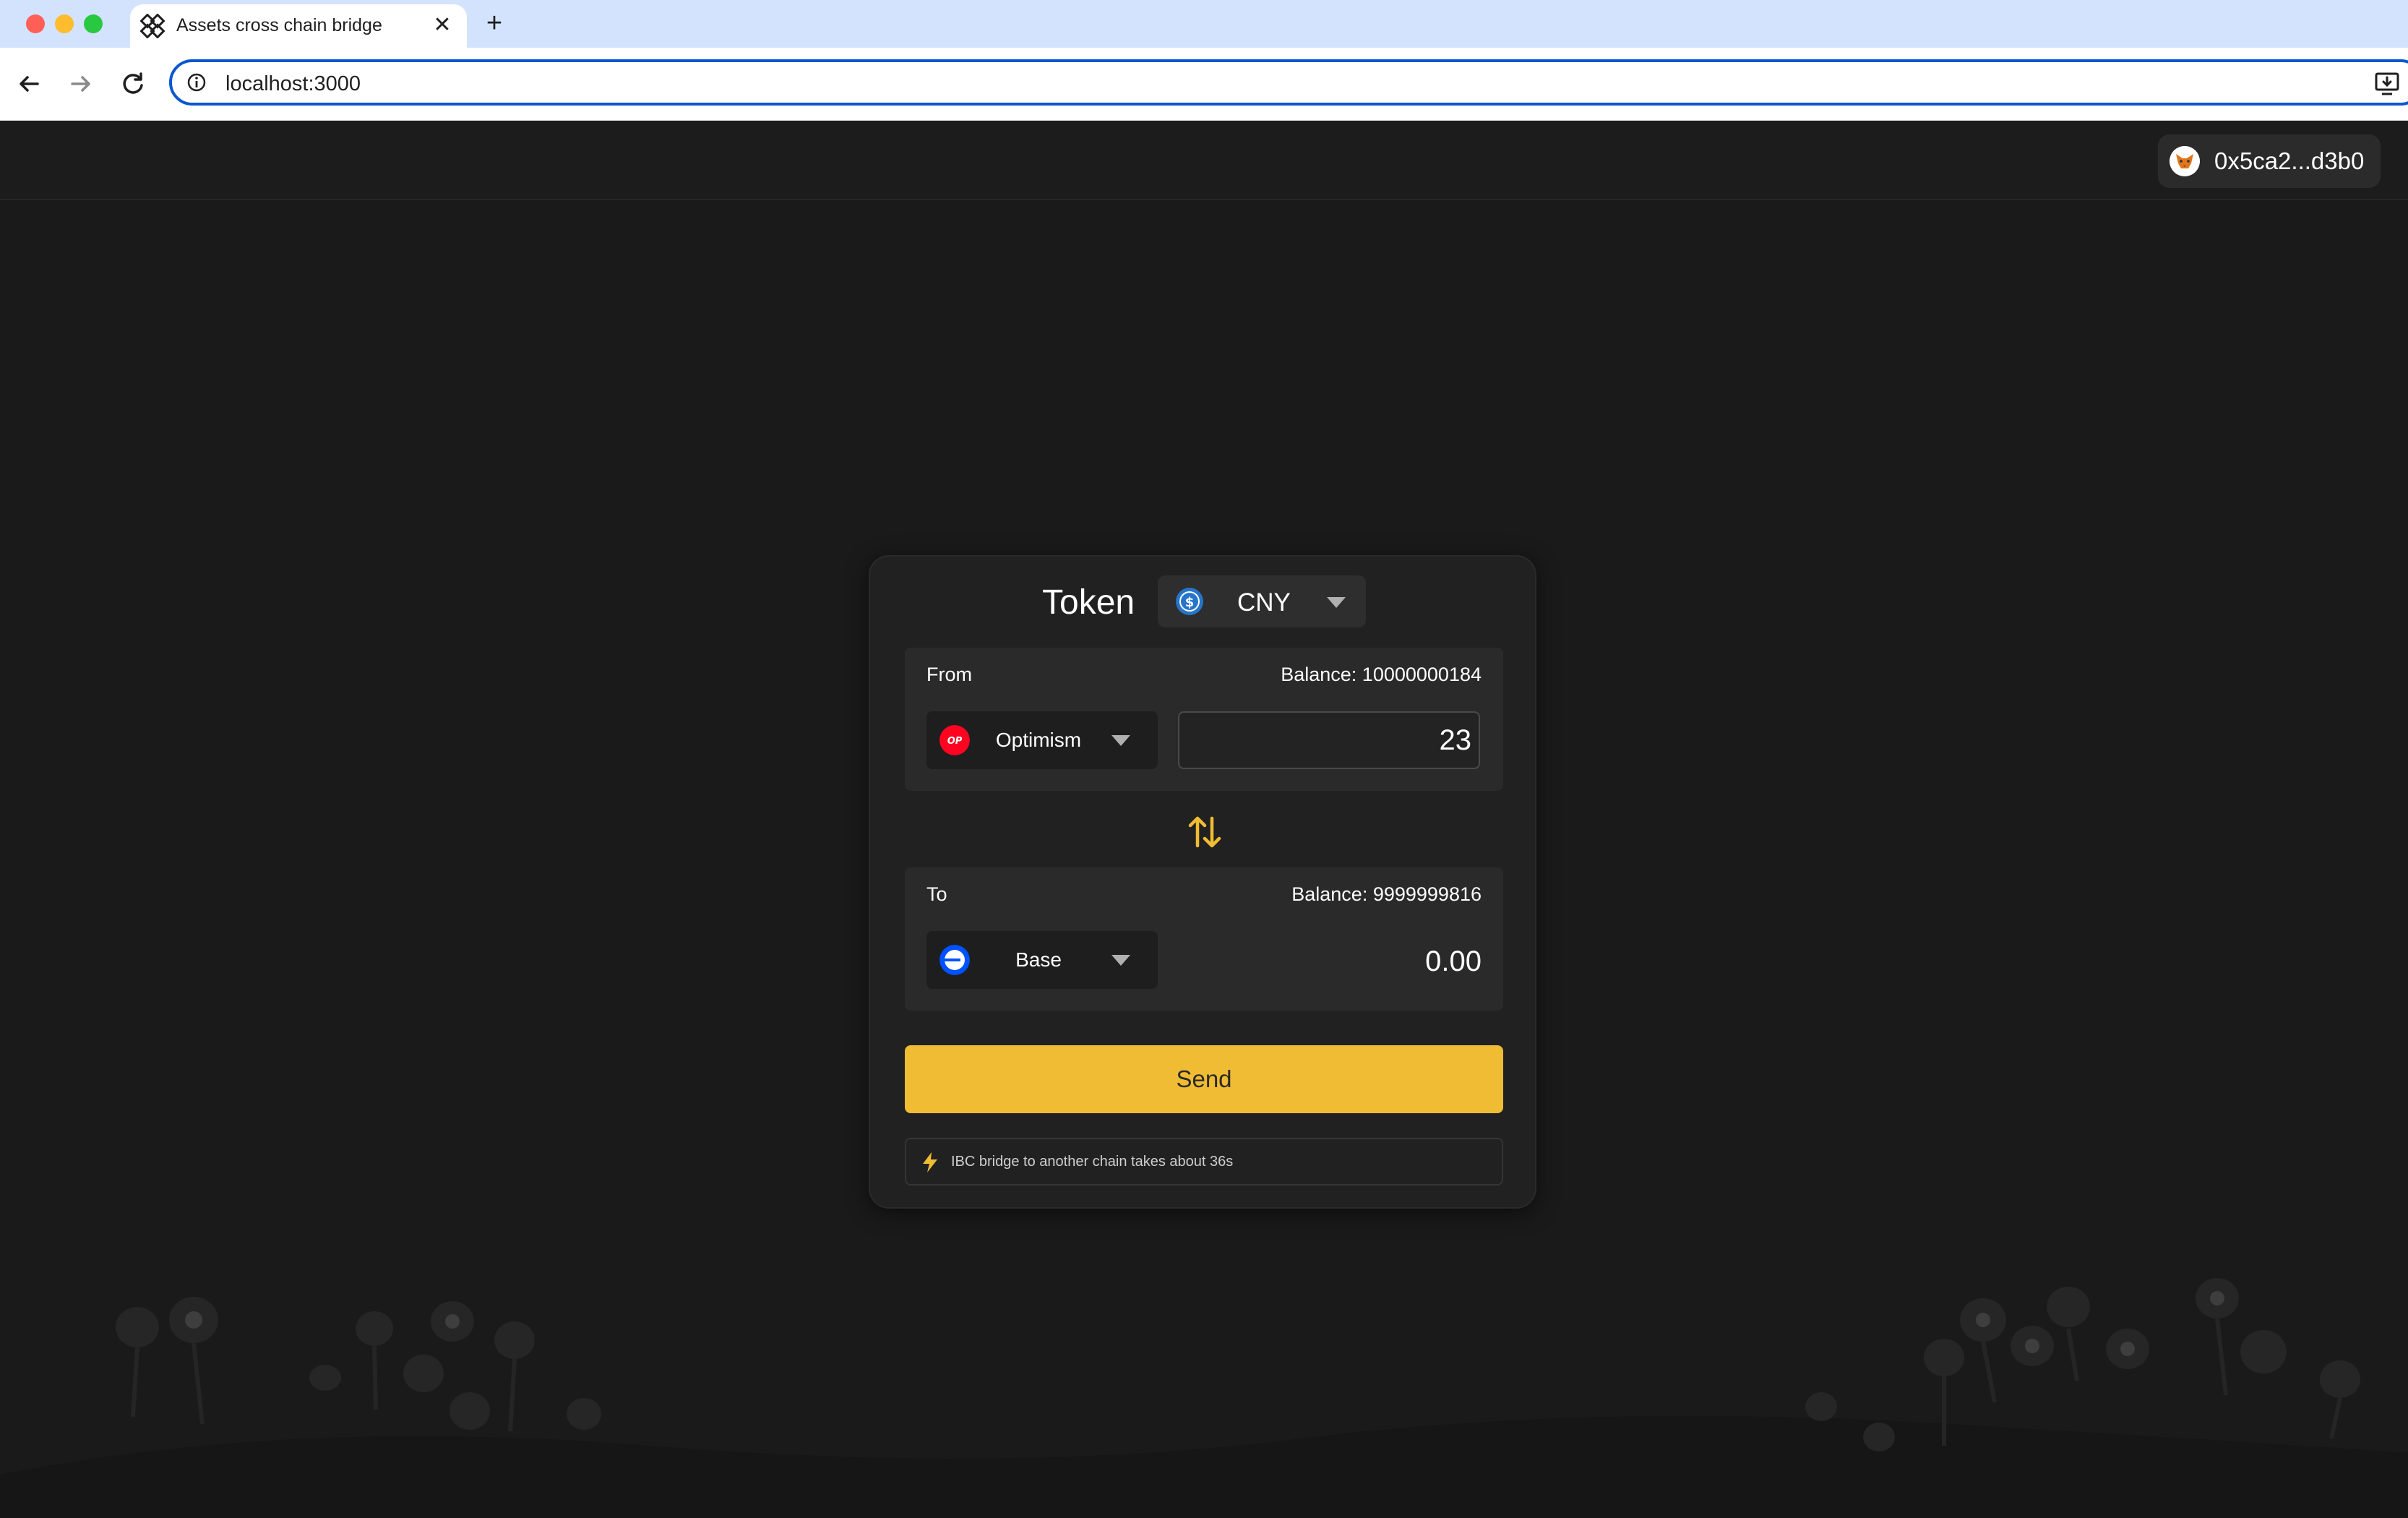 The image size is (2408, 1518). I want to click on optimism-icon: OP, so click(955, 740).